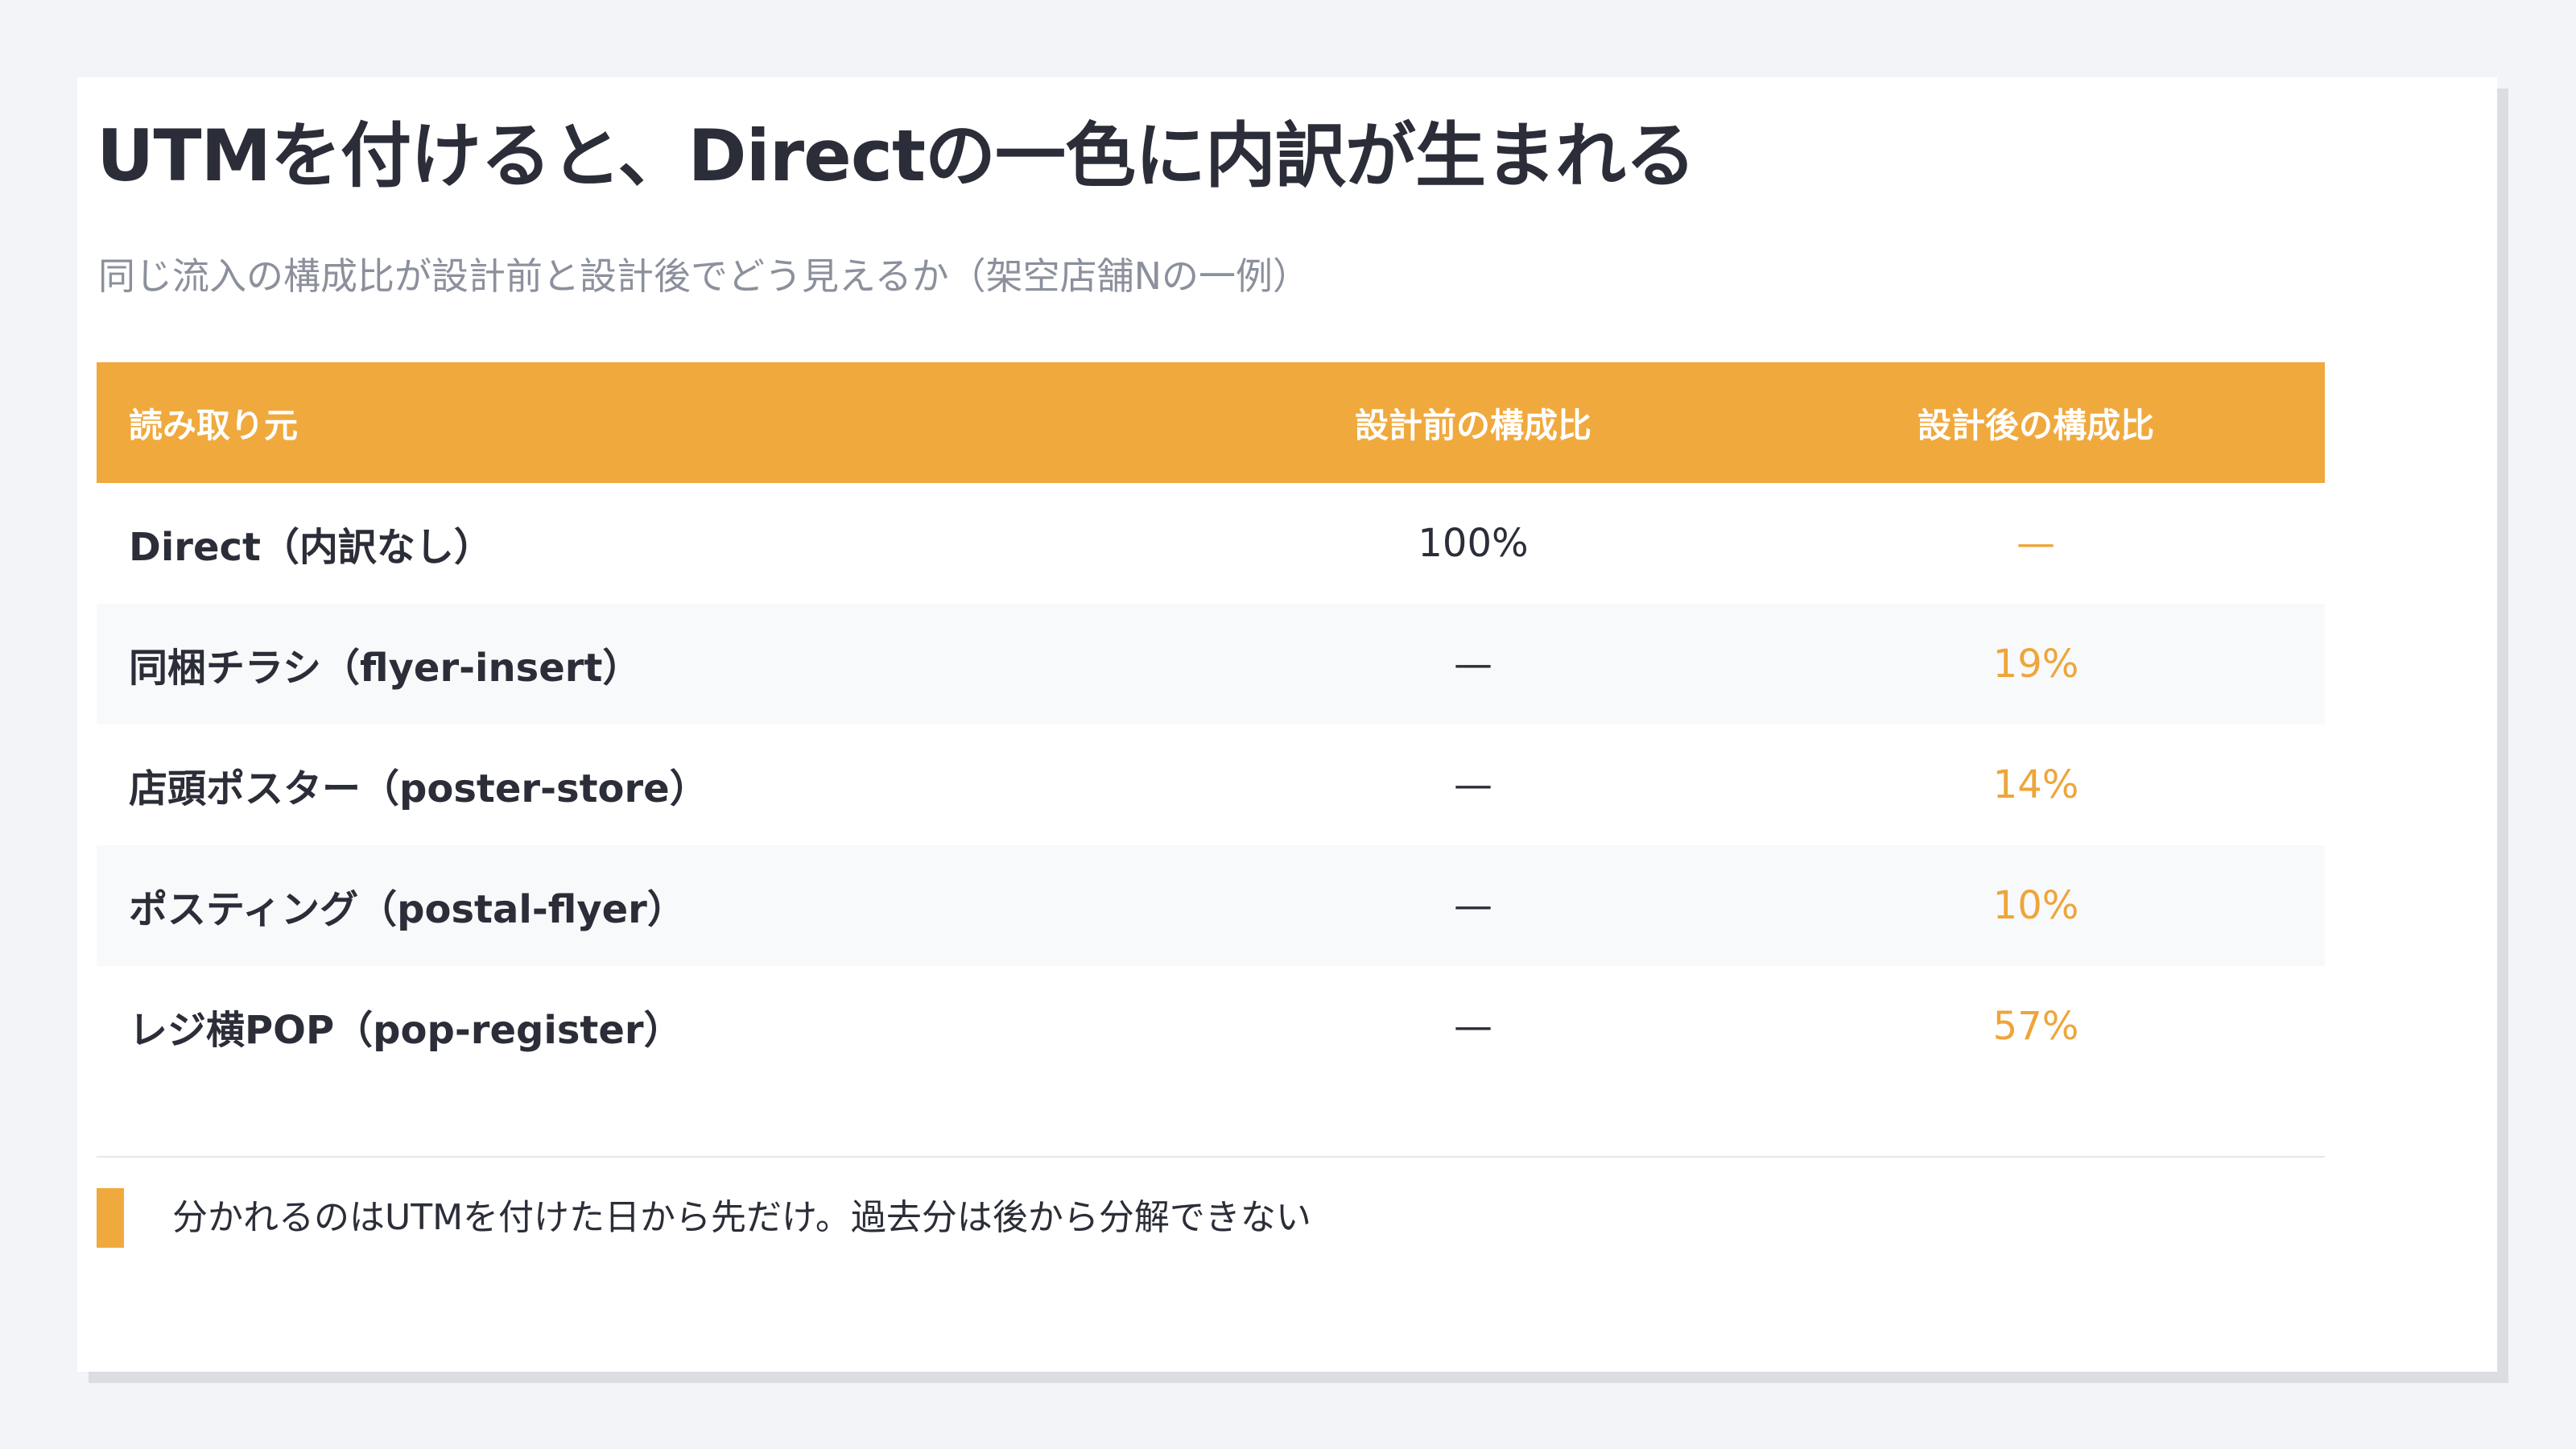  What do you see at coordinates (2036, 543) in the screenshot?
I see `cell-after: —` at bounding box center [2036, 543].